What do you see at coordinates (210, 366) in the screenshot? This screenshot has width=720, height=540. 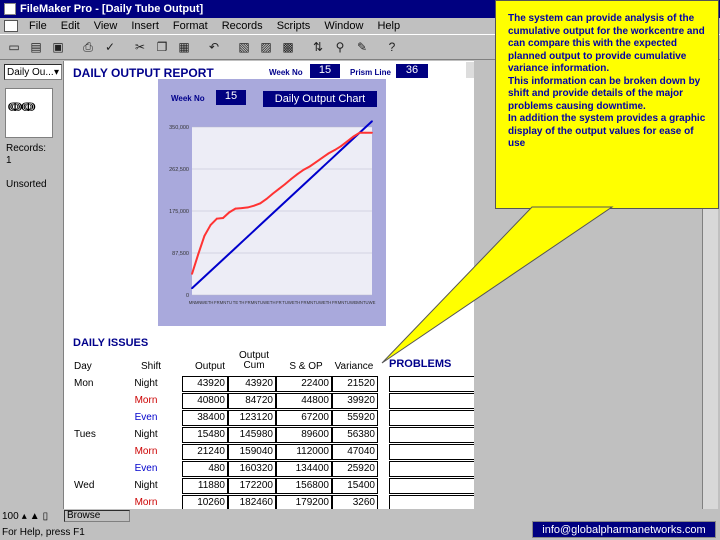 I see `header-output: Output` at bounding box center [210, 366].